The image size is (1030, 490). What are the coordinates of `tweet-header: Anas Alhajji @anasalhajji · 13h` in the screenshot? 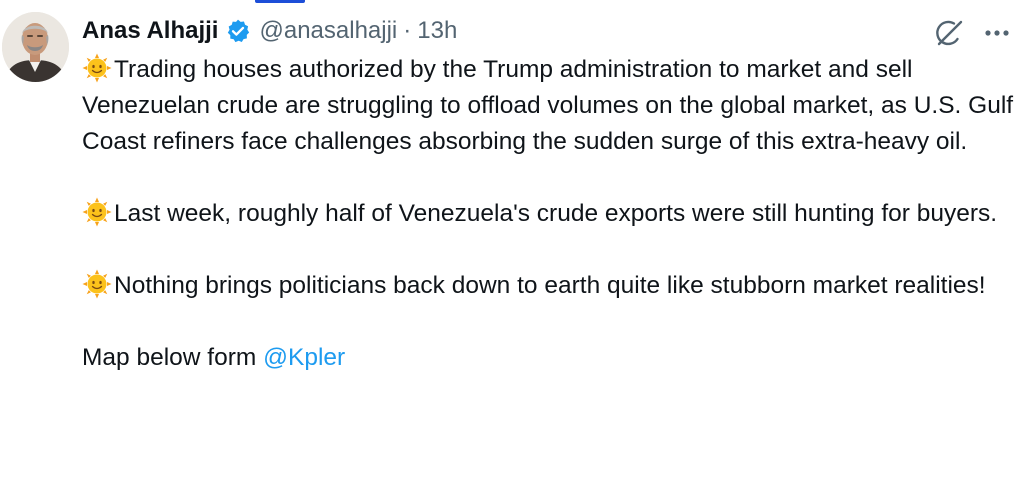 It's located at (269, 31).